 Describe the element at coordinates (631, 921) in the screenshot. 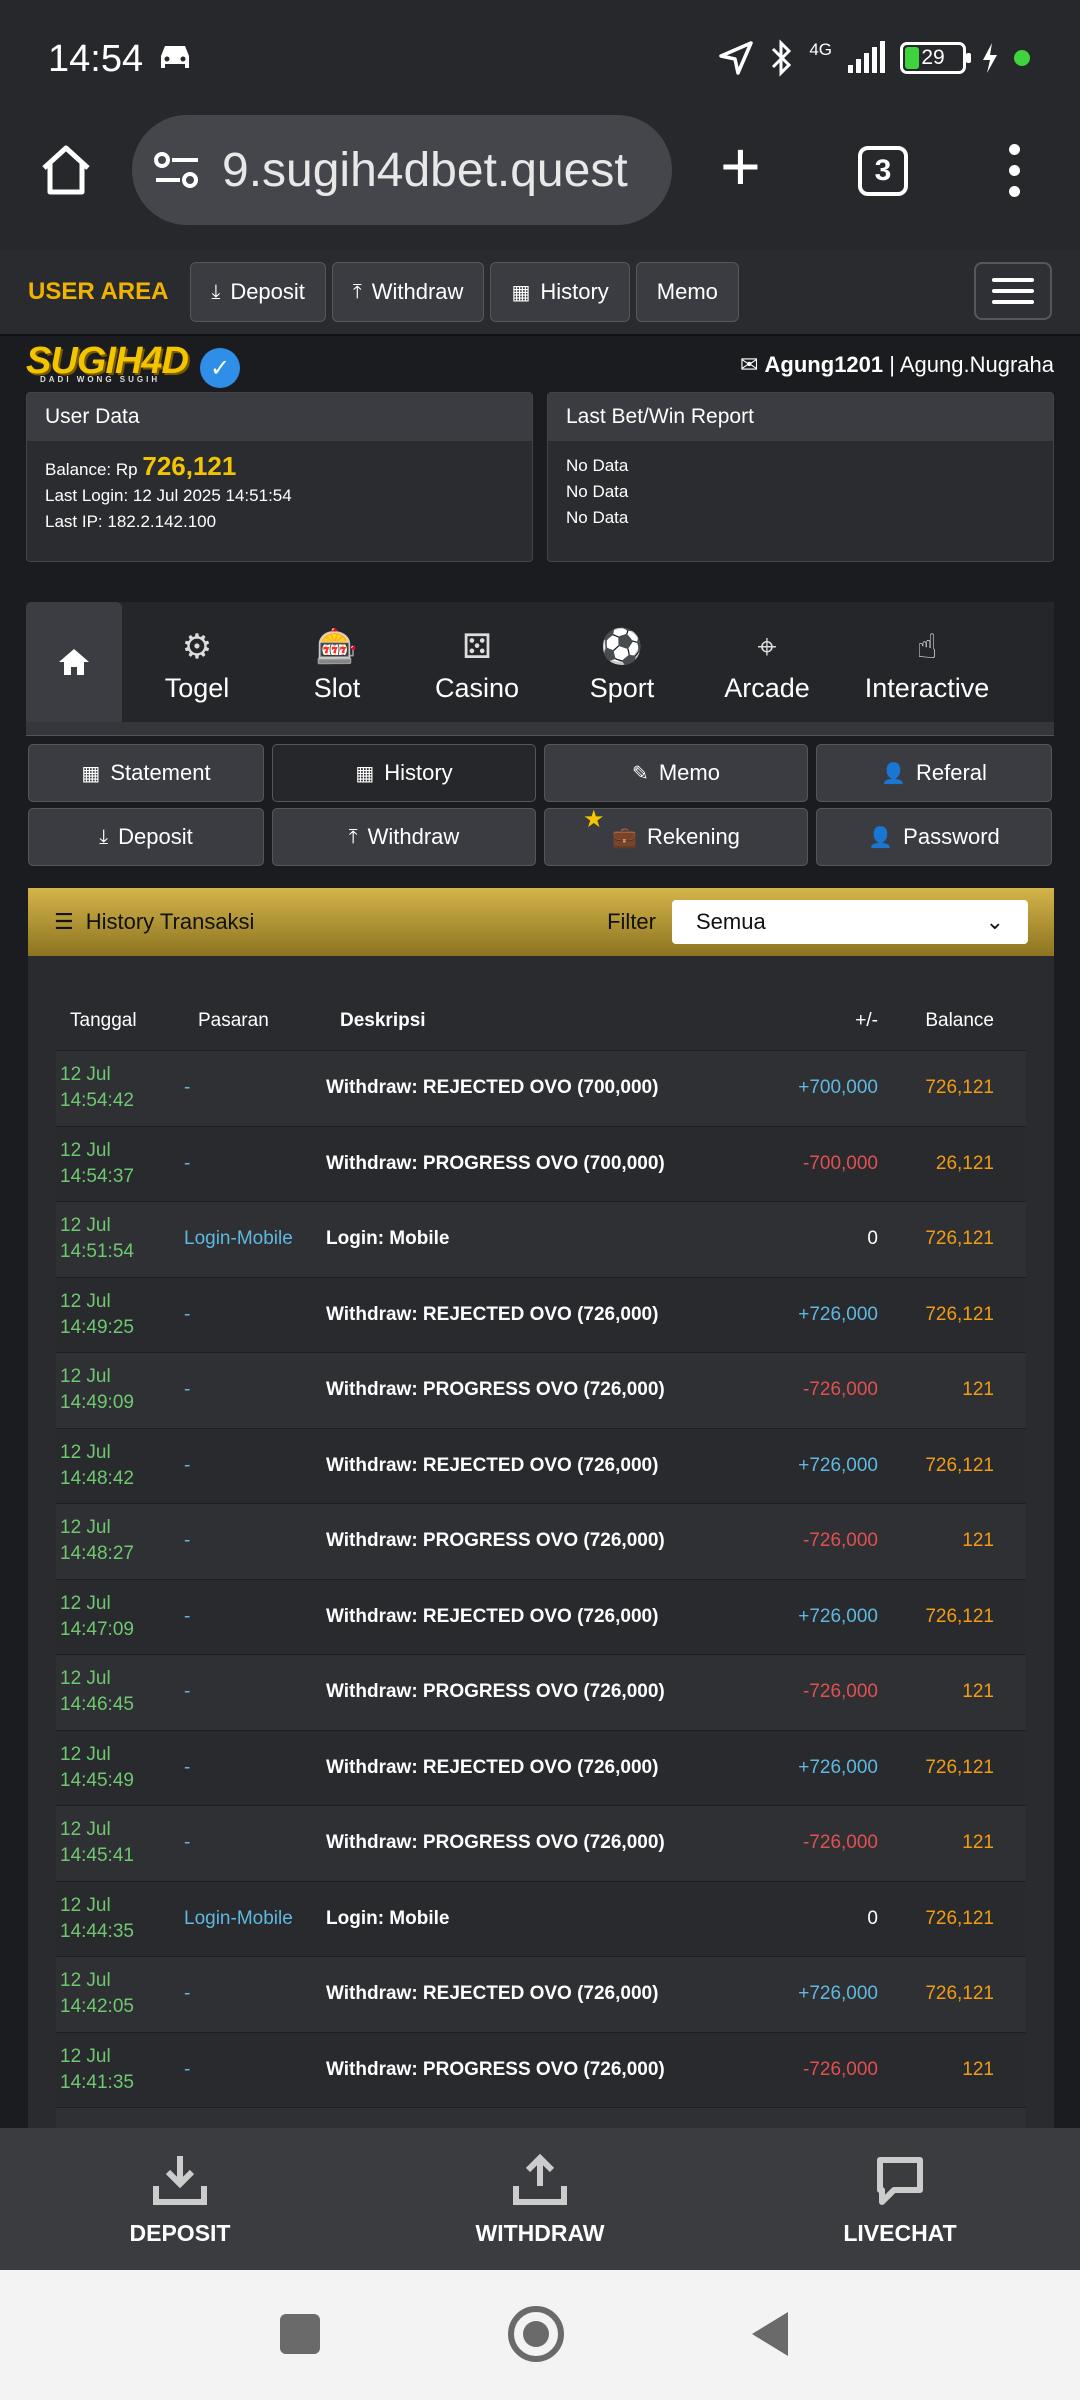

I see `filter-label: Filter` at that location.